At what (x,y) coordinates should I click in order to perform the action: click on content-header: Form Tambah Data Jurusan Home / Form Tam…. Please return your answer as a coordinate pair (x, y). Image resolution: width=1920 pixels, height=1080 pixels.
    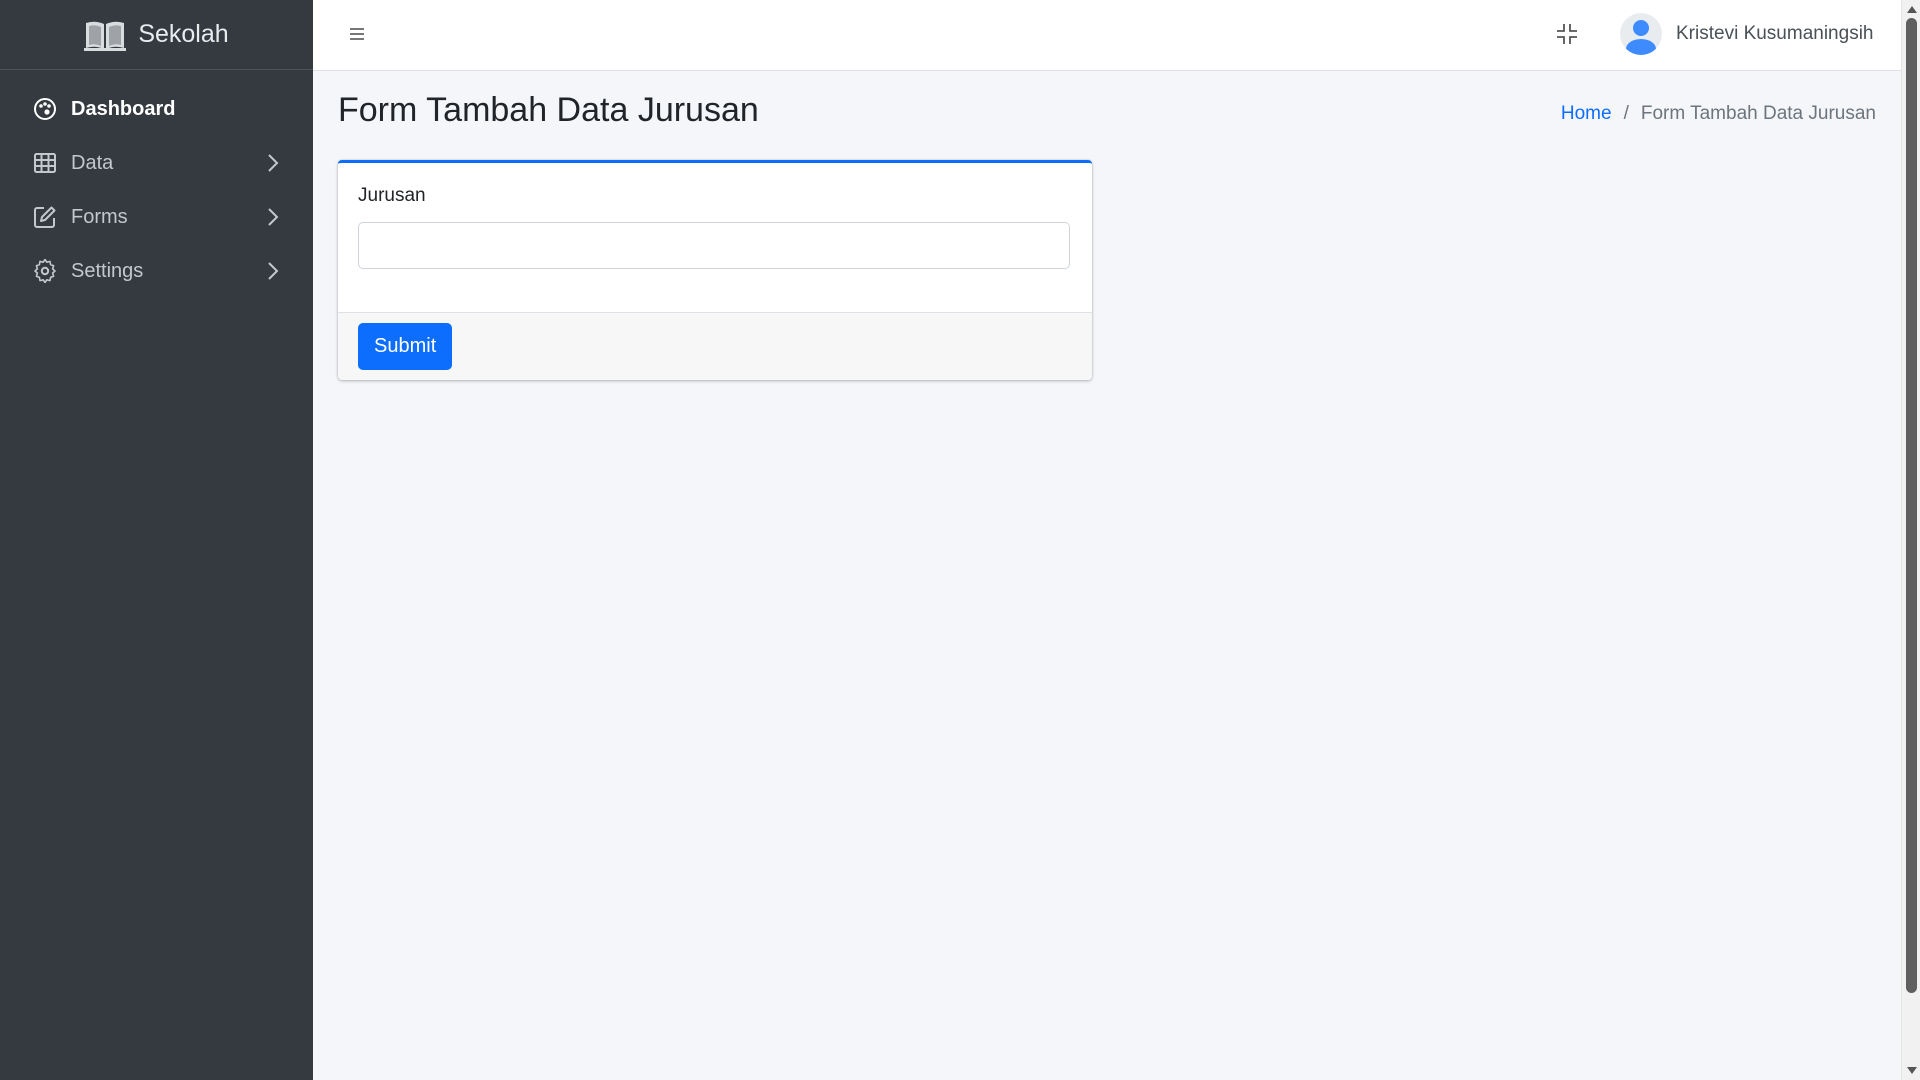
    Looking at the image, I should click on (1107, 116).